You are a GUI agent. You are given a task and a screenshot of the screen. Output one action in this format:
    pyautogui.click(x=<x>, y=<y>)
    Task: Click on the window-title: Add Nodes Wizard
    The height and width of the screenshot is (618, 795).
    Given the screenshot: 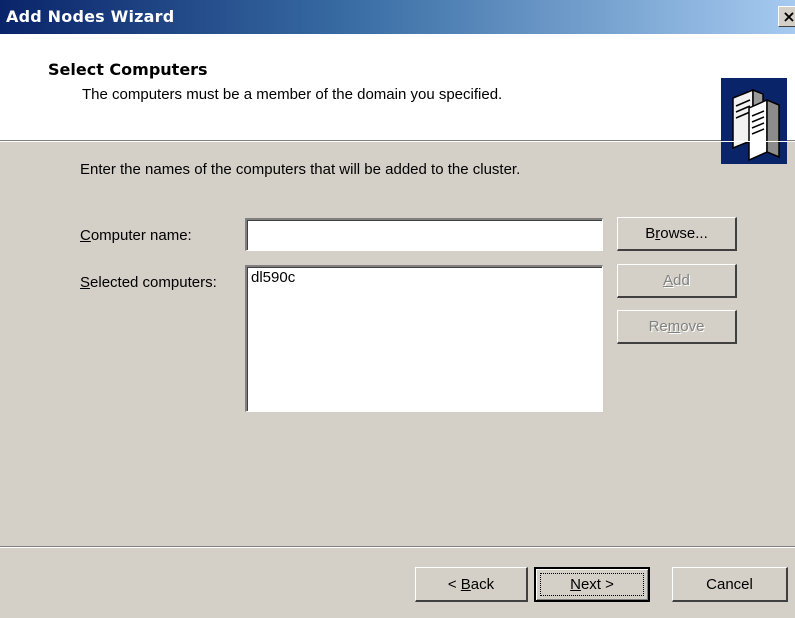 What is the action you would take?
    pyautogui.click(x=90, y=16)
    